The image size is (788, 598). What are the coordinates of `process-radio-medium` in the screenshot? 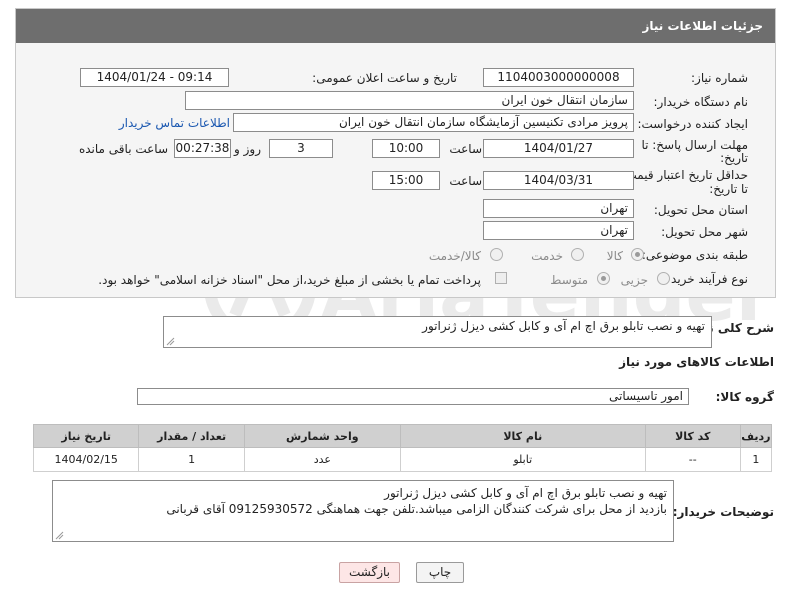 It's located at (603, 278).